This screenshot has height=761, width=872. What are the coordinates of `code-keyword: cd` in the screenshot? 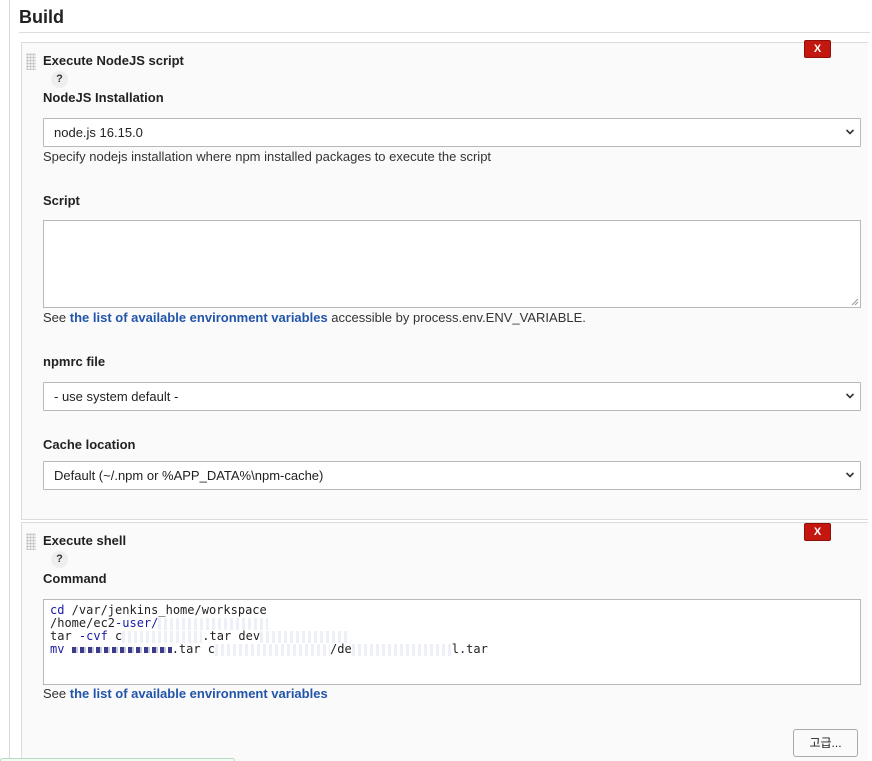 It's located at (57, 610).